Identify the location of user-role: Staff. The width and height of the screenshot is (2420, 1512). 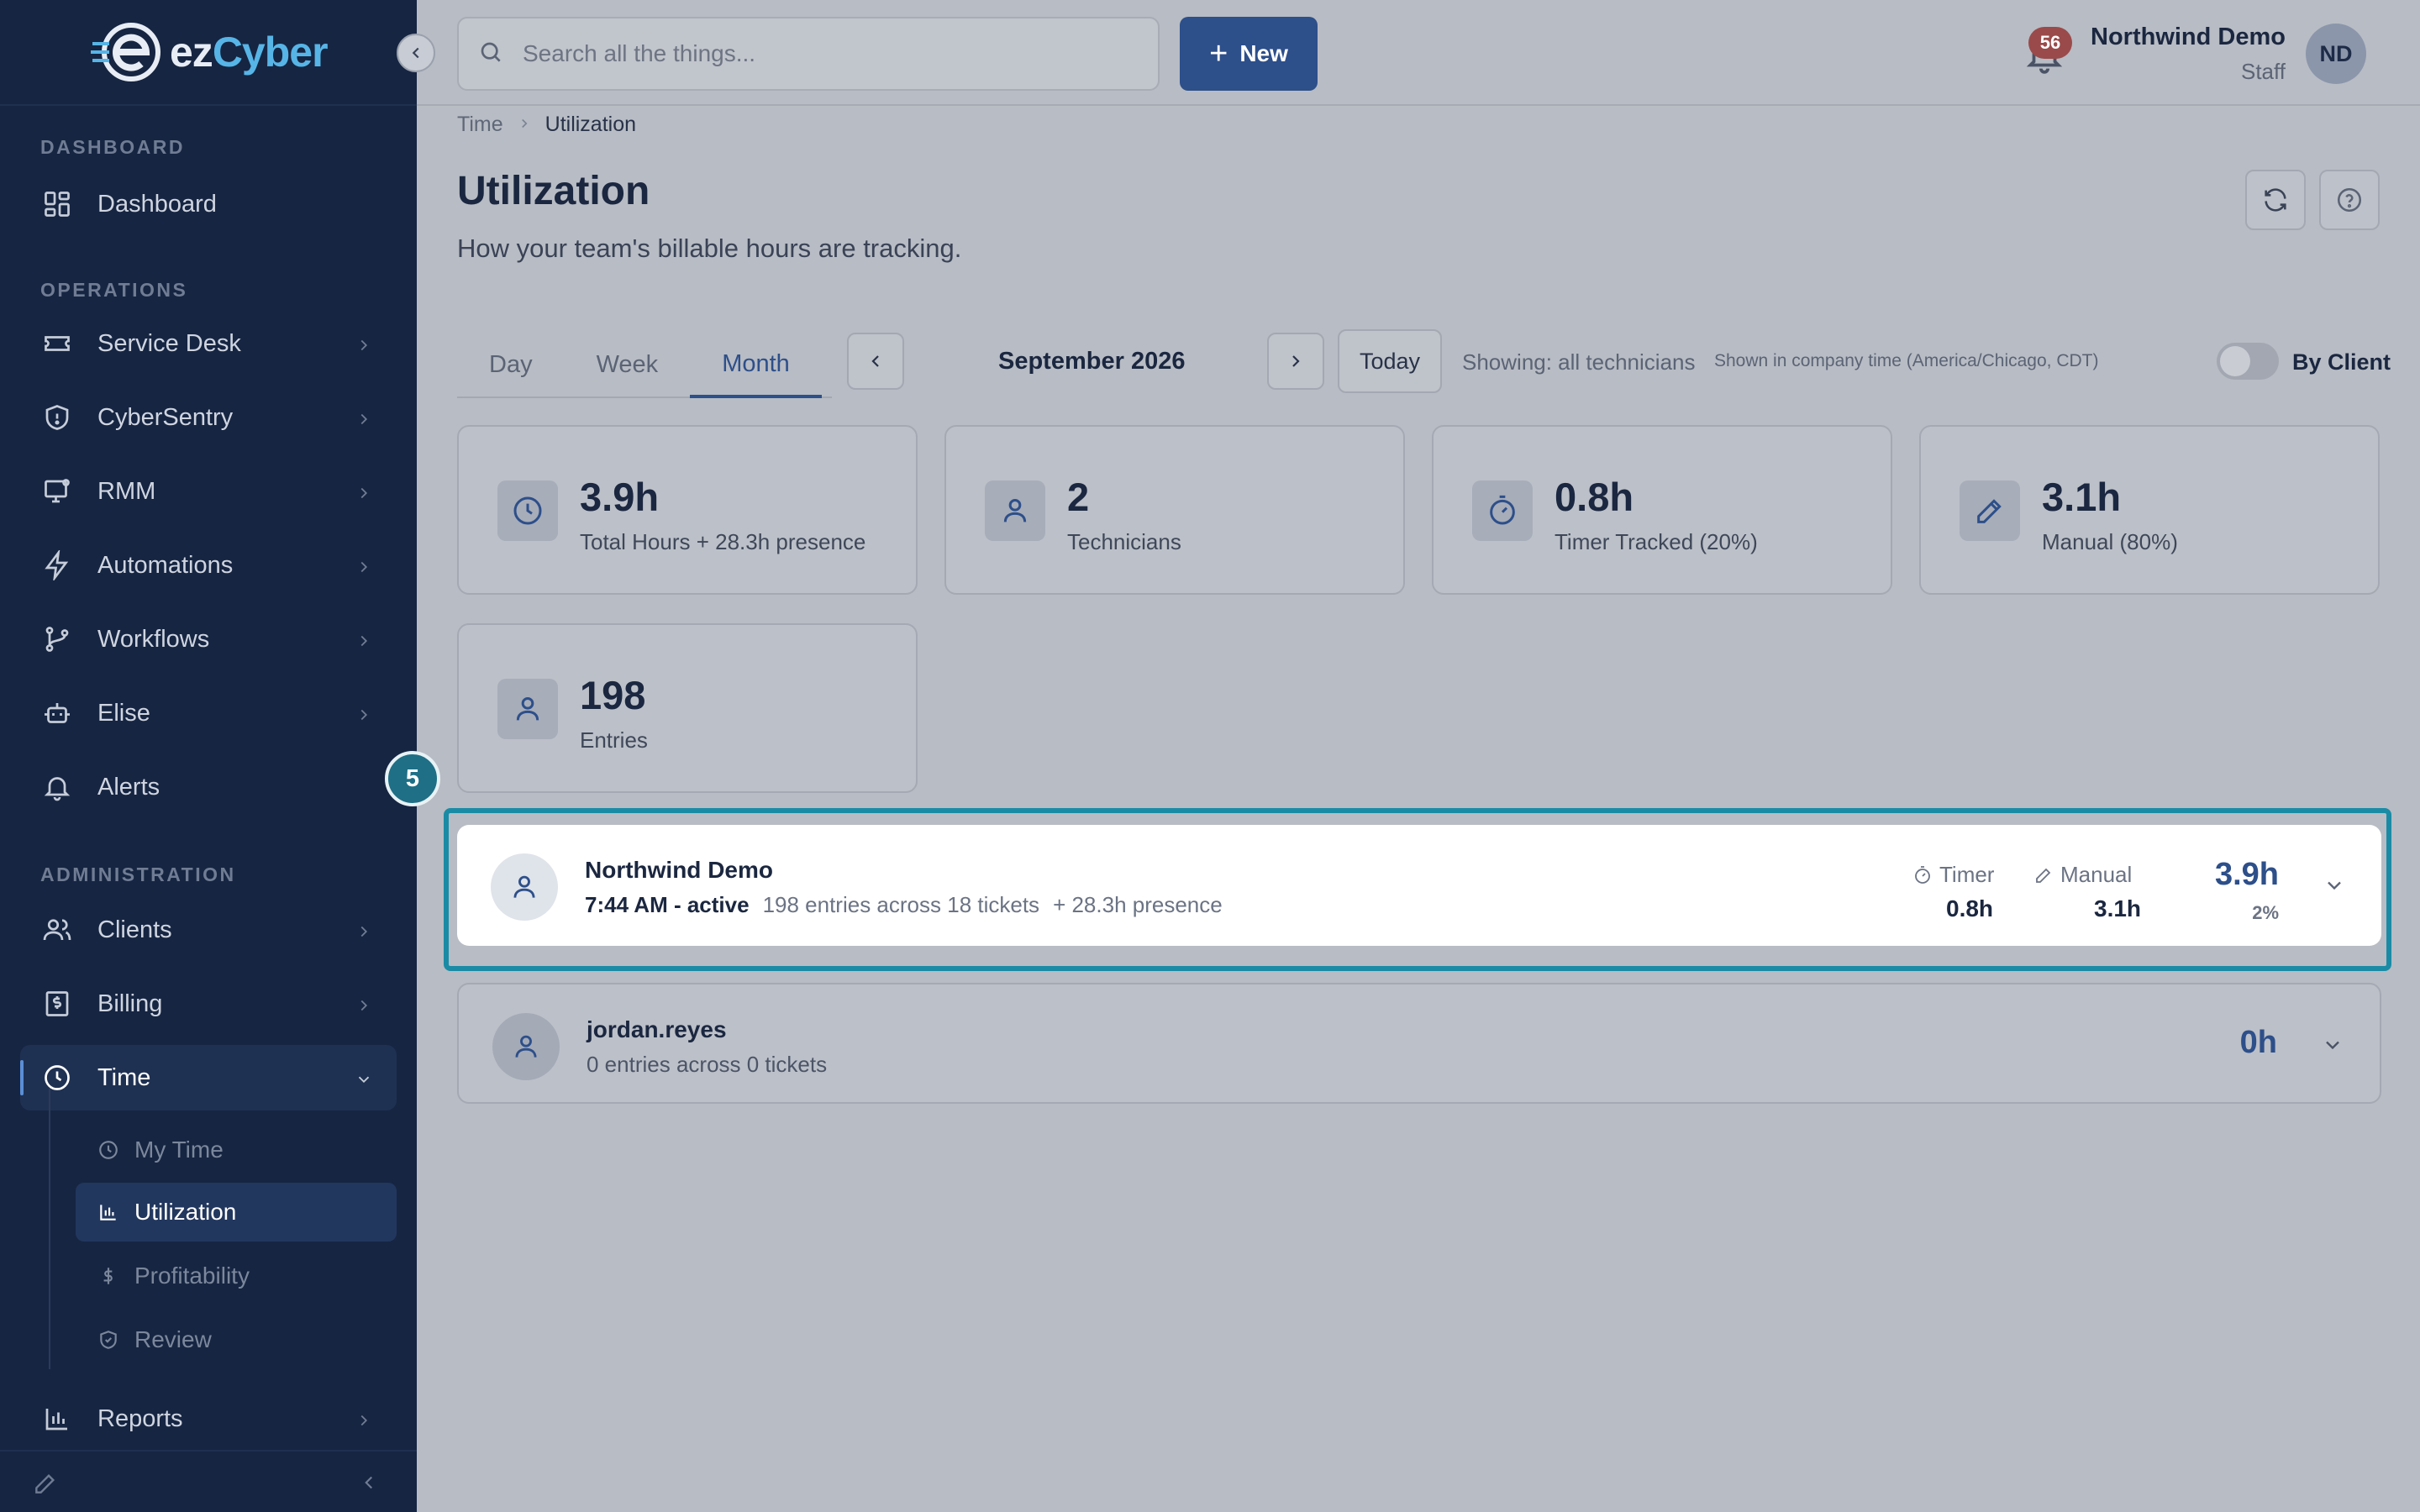
(2263, 71).